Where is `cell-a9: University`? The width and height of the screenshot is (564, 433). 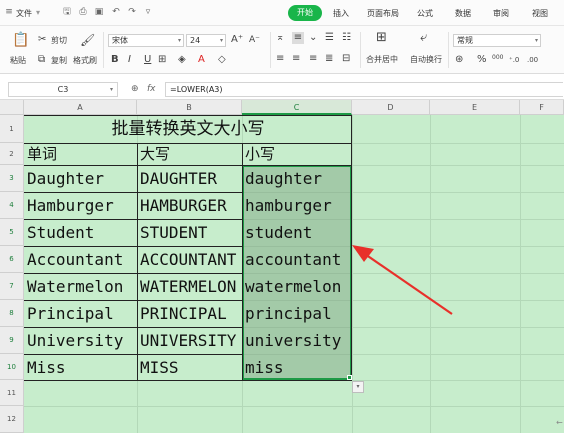 cell-a9: University is located at coordinates (81, 341).